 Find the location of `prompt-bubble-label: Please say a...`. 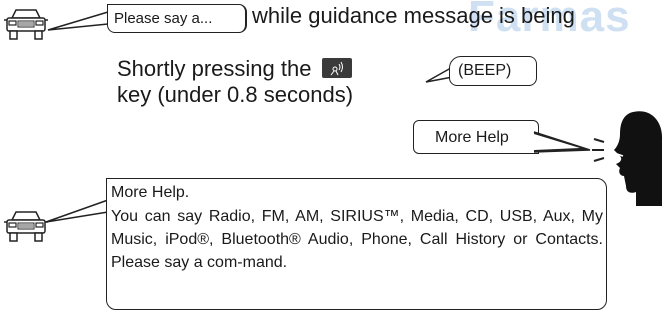

prompt-bubble-label: Please say a... is located at coordinates (163, 18).